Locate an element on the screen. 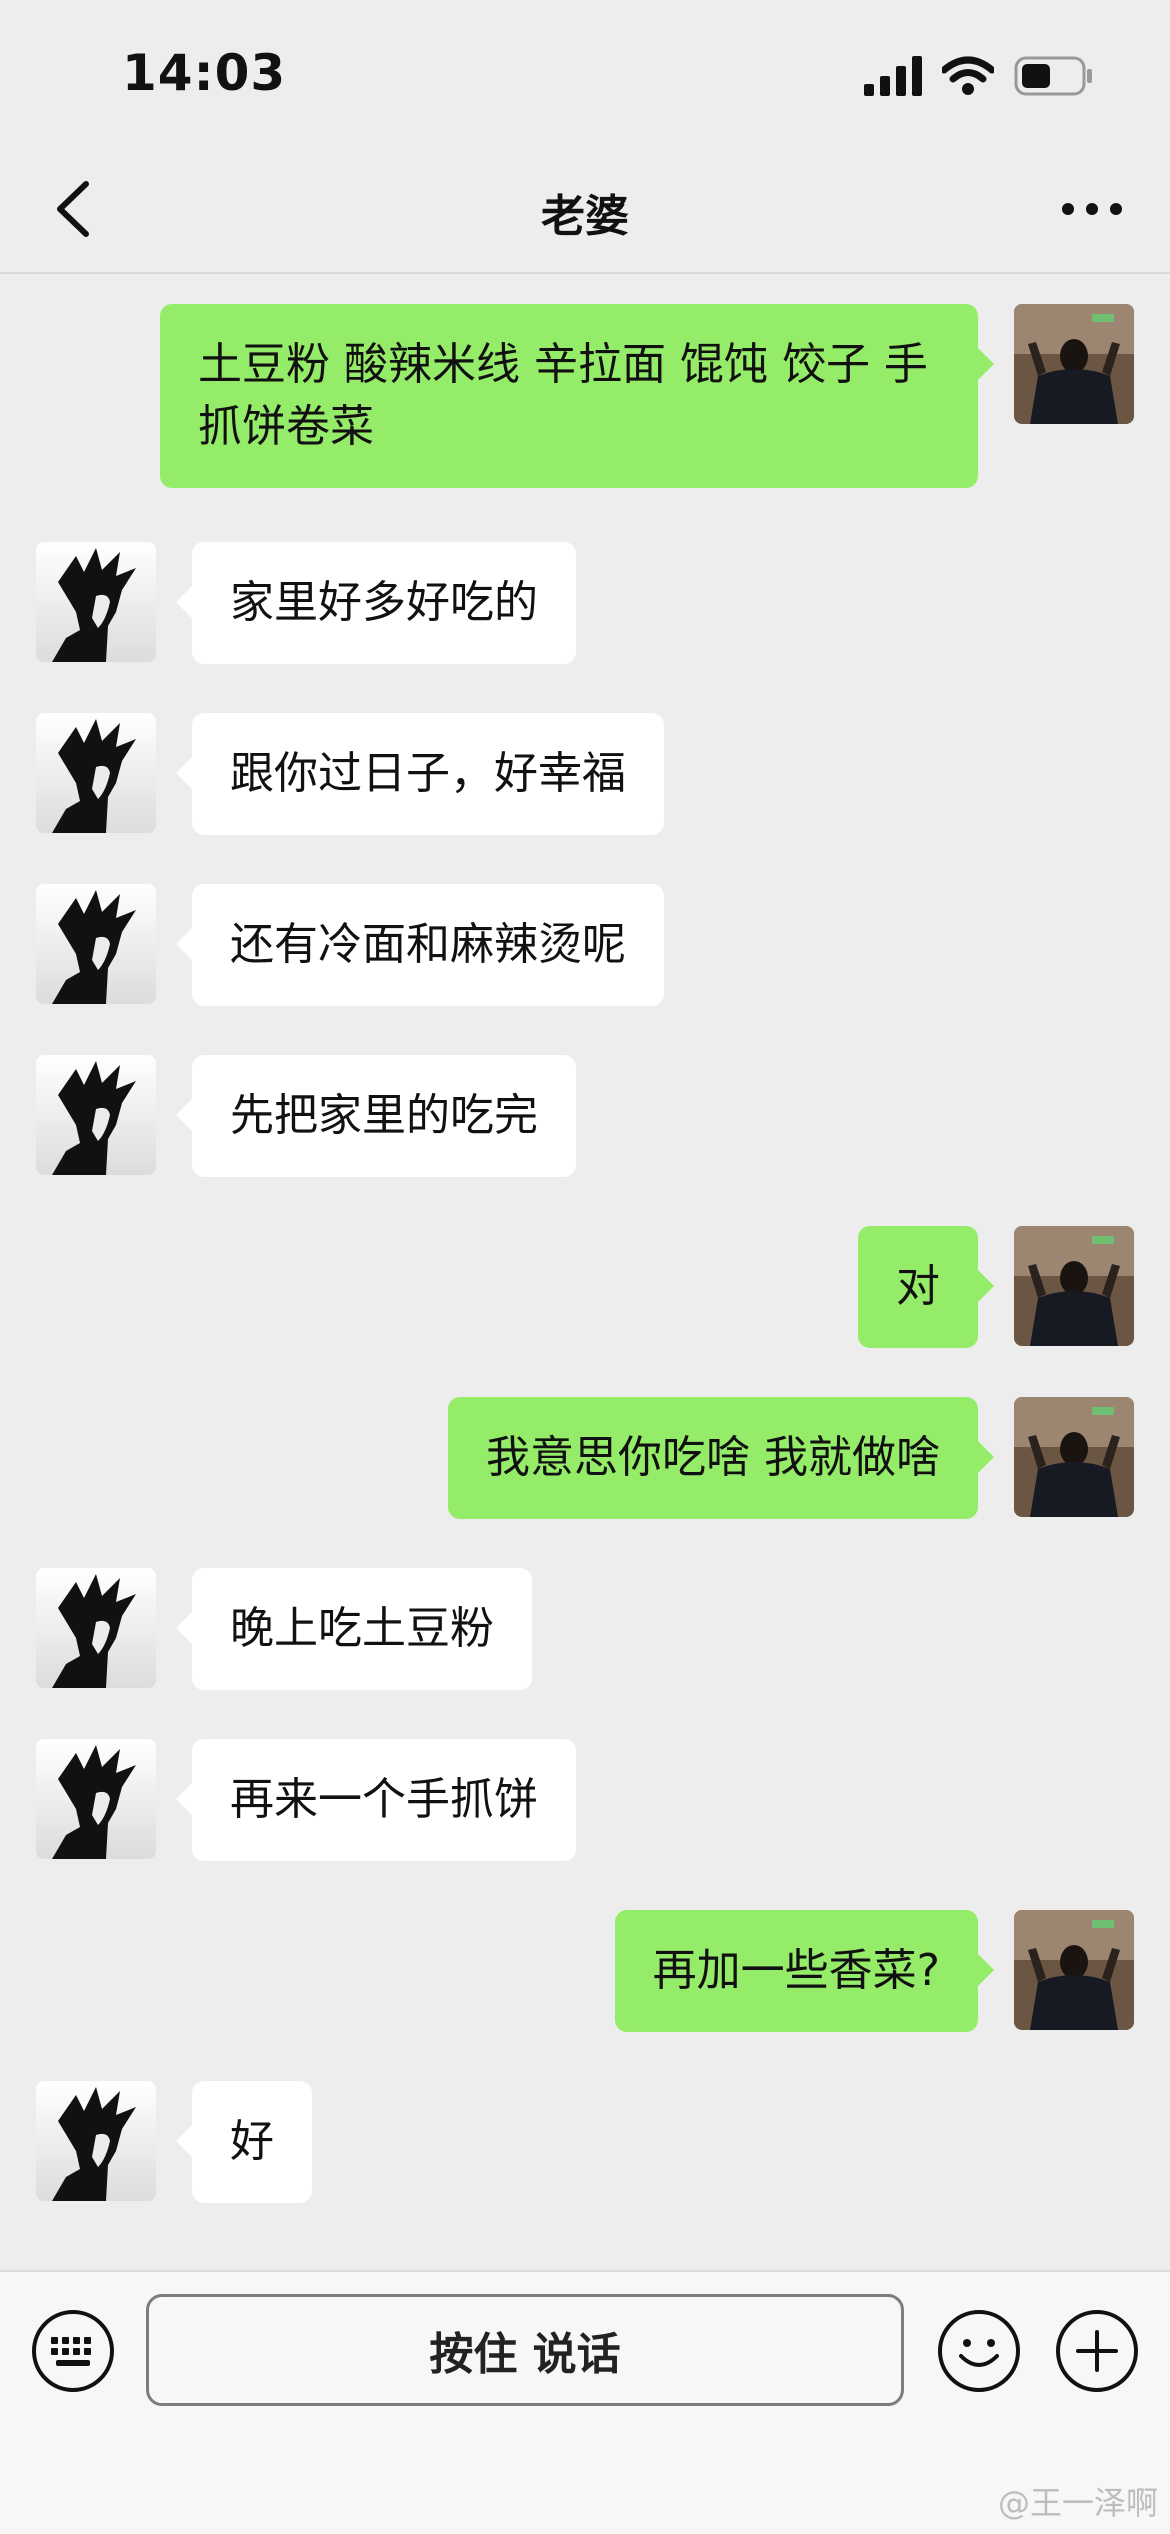  nav-bar: 老婆 is located at coordinates (585, 212).